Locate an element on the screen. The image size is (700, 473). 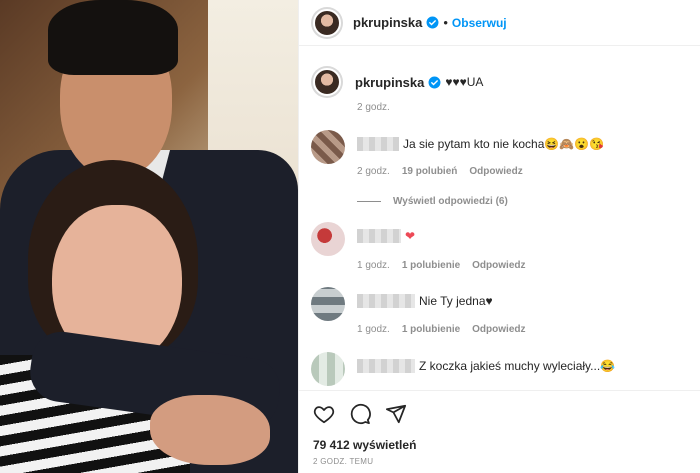
photo-hand is located at coordinates (210, 430).